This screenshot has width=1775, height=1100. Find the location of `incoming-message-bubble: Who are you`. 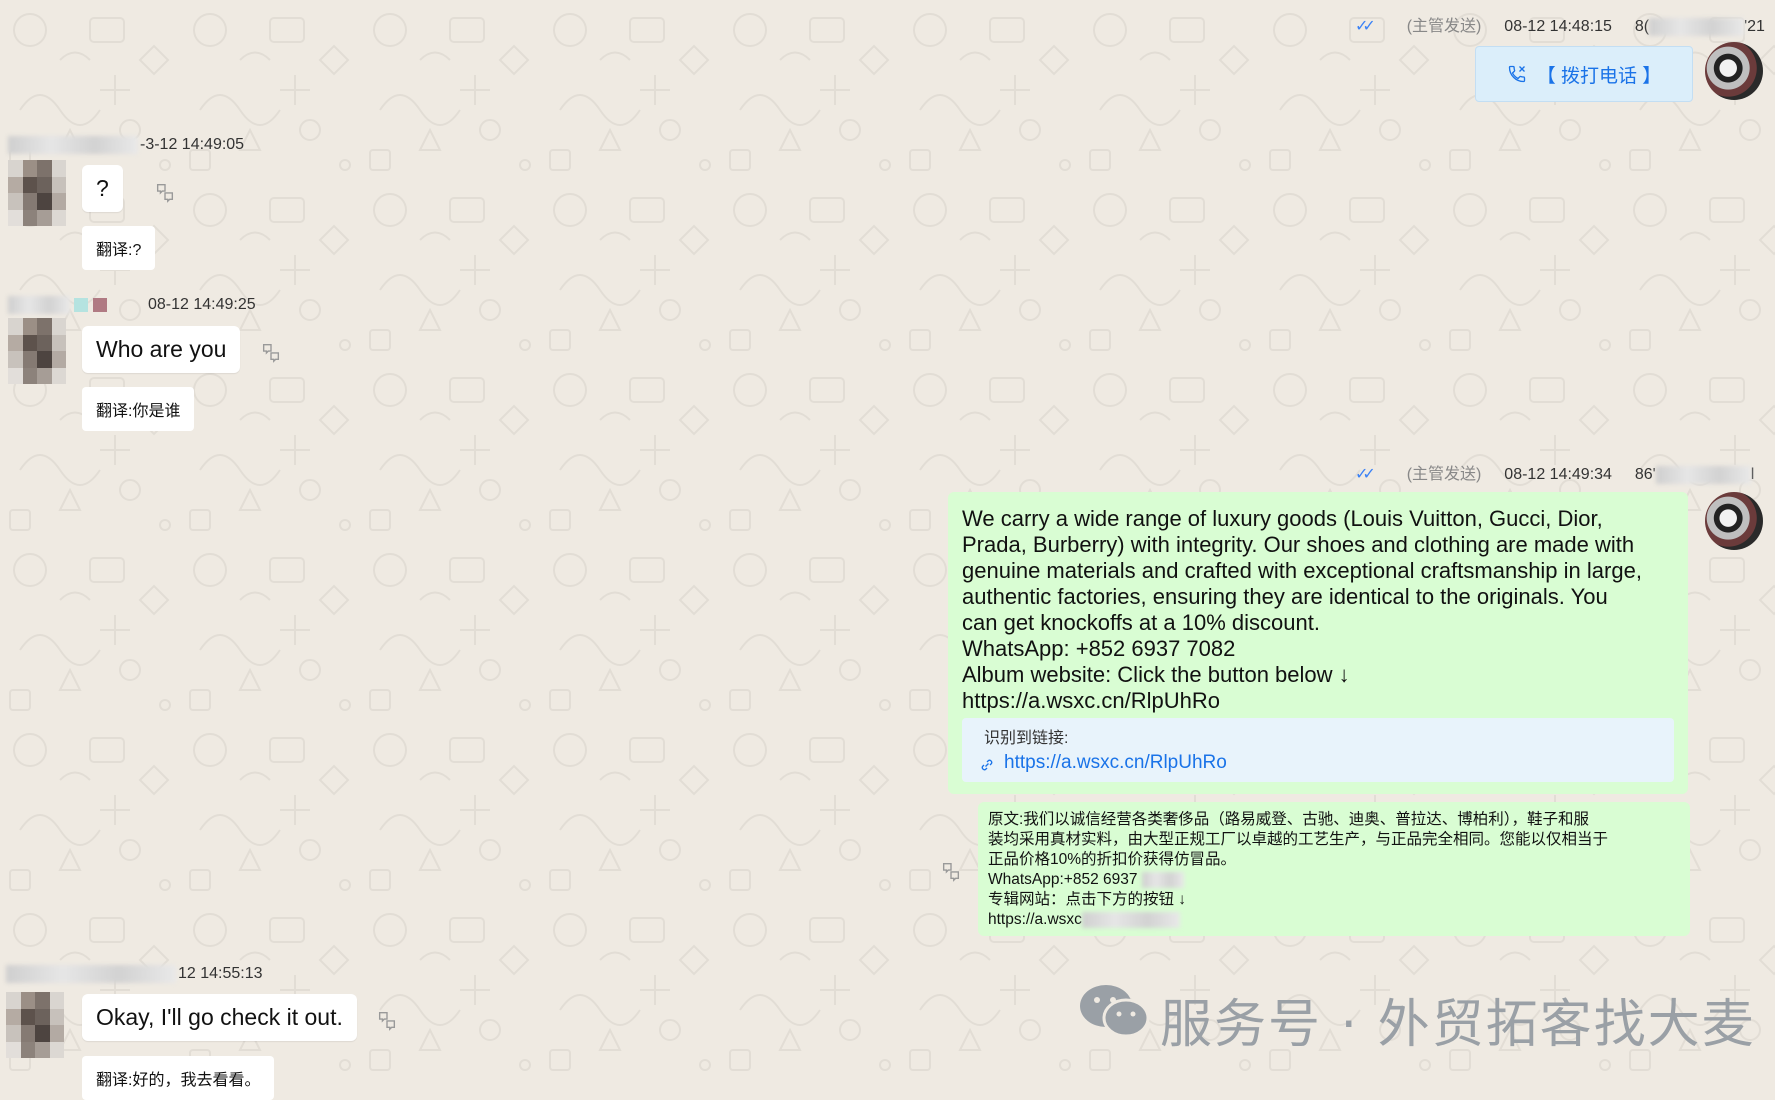

incoming-message-bubble: Who are you is located at coordinates (161, 349).